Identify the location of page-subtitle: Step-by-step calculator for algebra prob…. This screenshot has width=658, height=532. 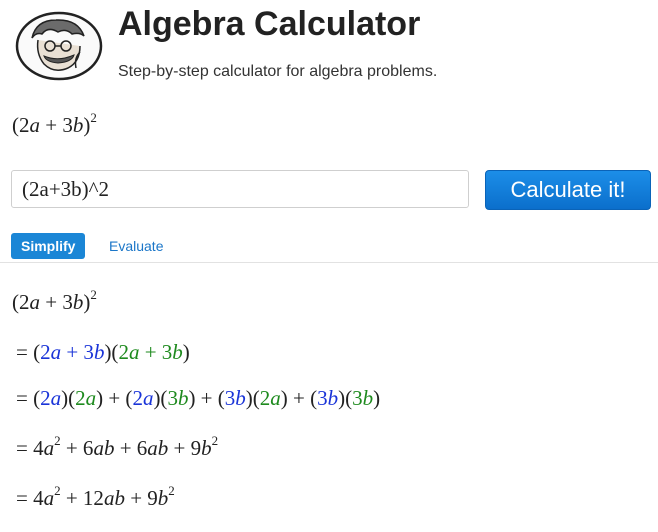
(278, 71).